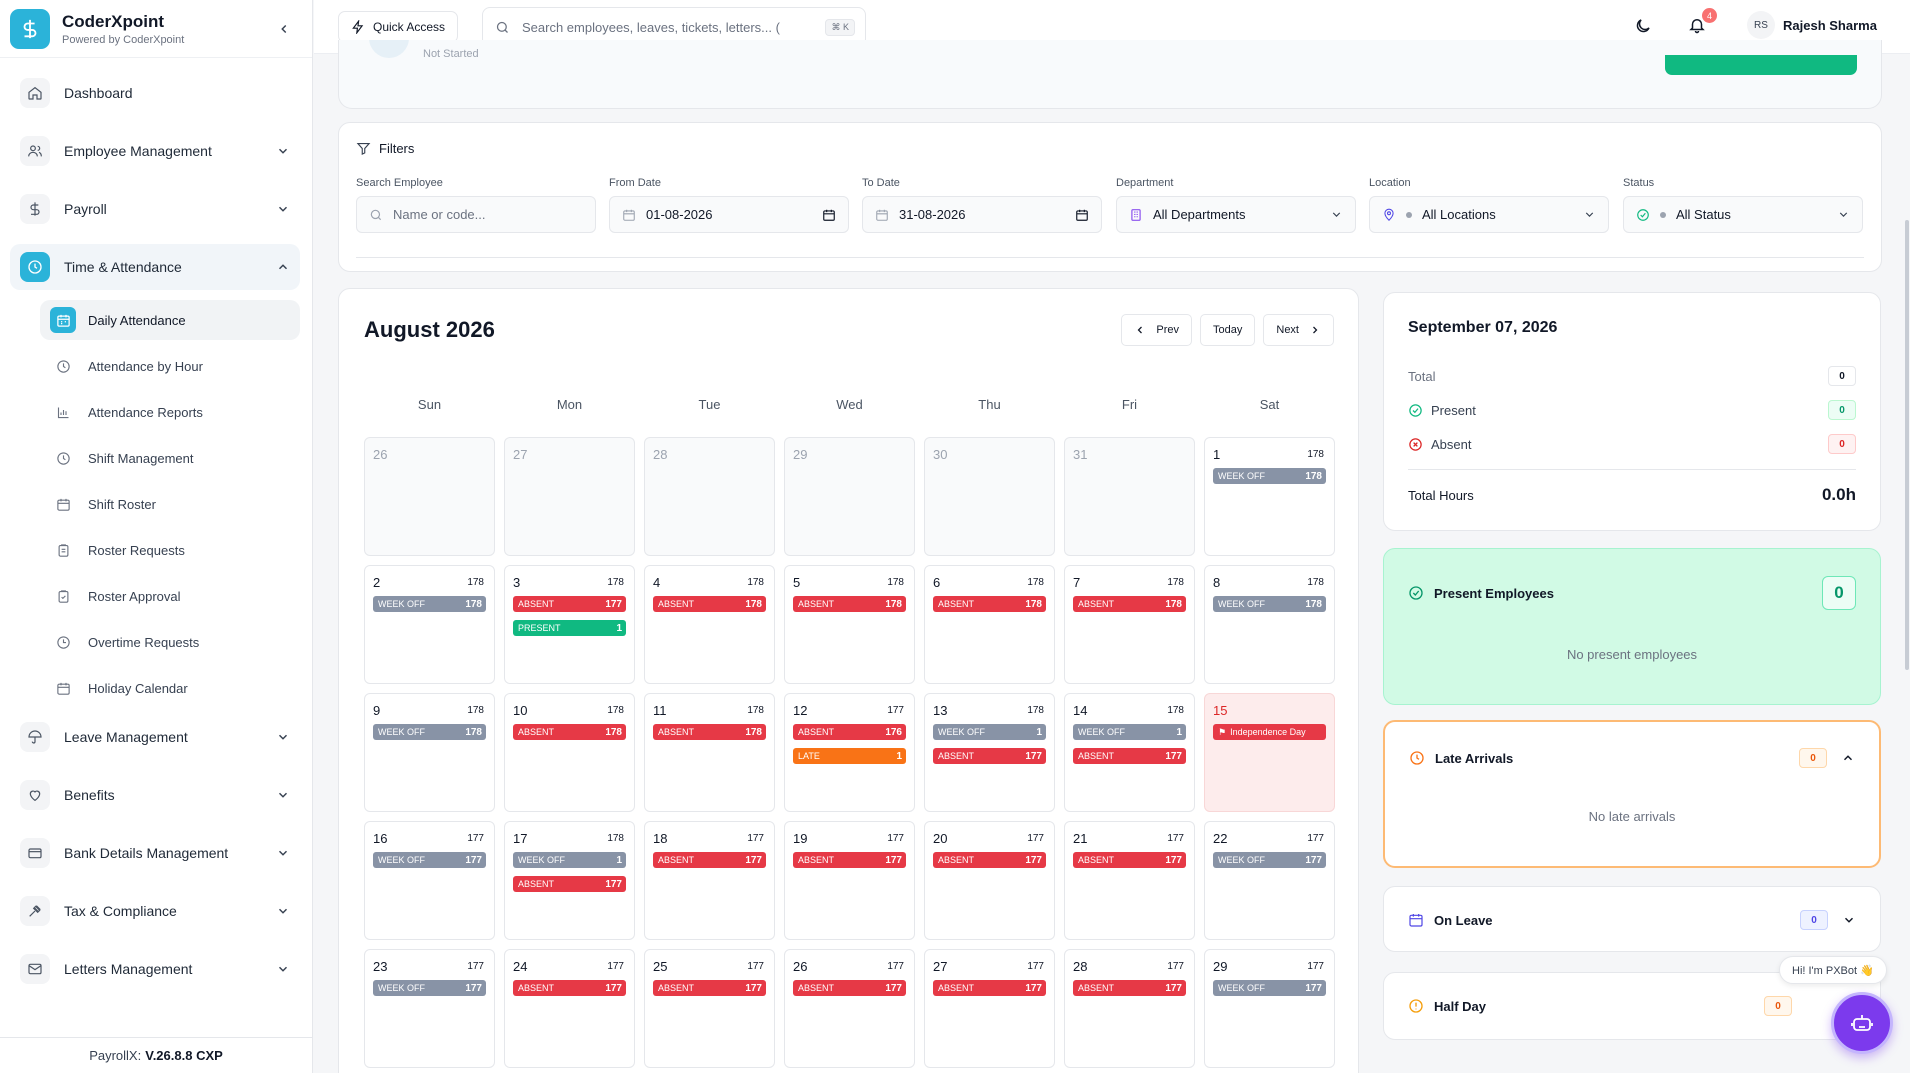 The image size is (1910, 1073). Describe the element at coordinates (569, 496) in the screenshot. I see `calendar-day: 27` at that location.